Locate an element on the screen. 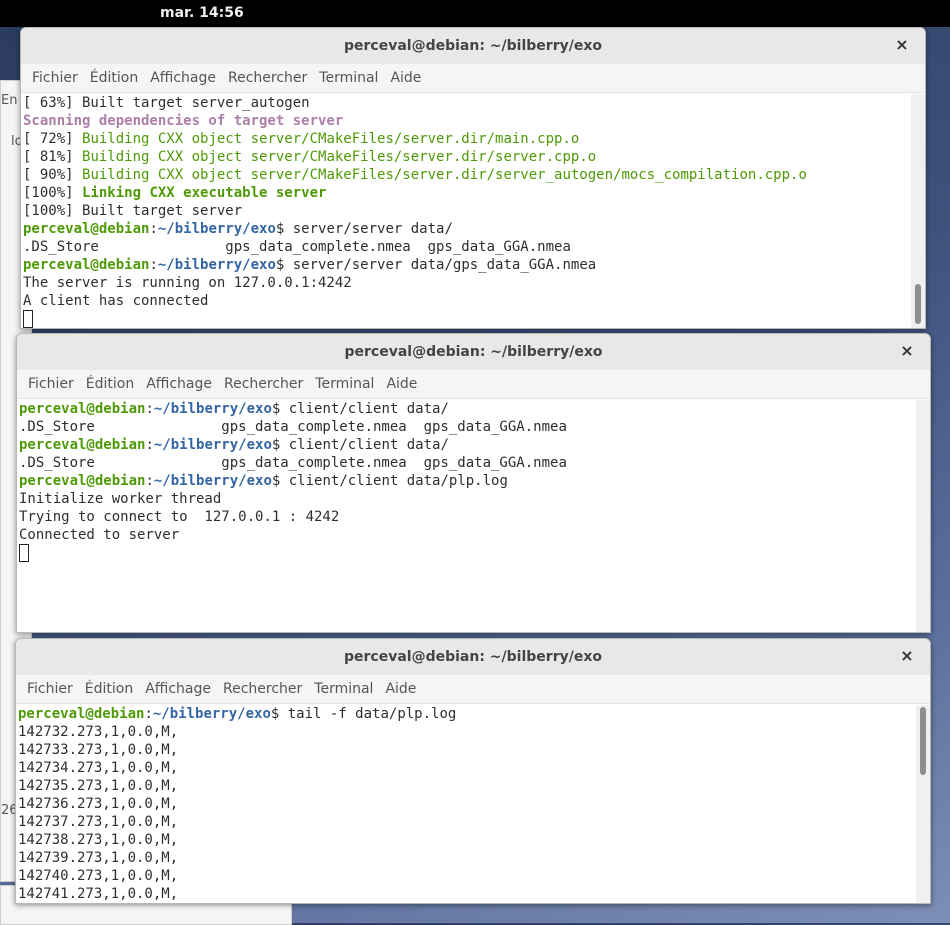  background-fragment: En is located at coordinates (9, 100).